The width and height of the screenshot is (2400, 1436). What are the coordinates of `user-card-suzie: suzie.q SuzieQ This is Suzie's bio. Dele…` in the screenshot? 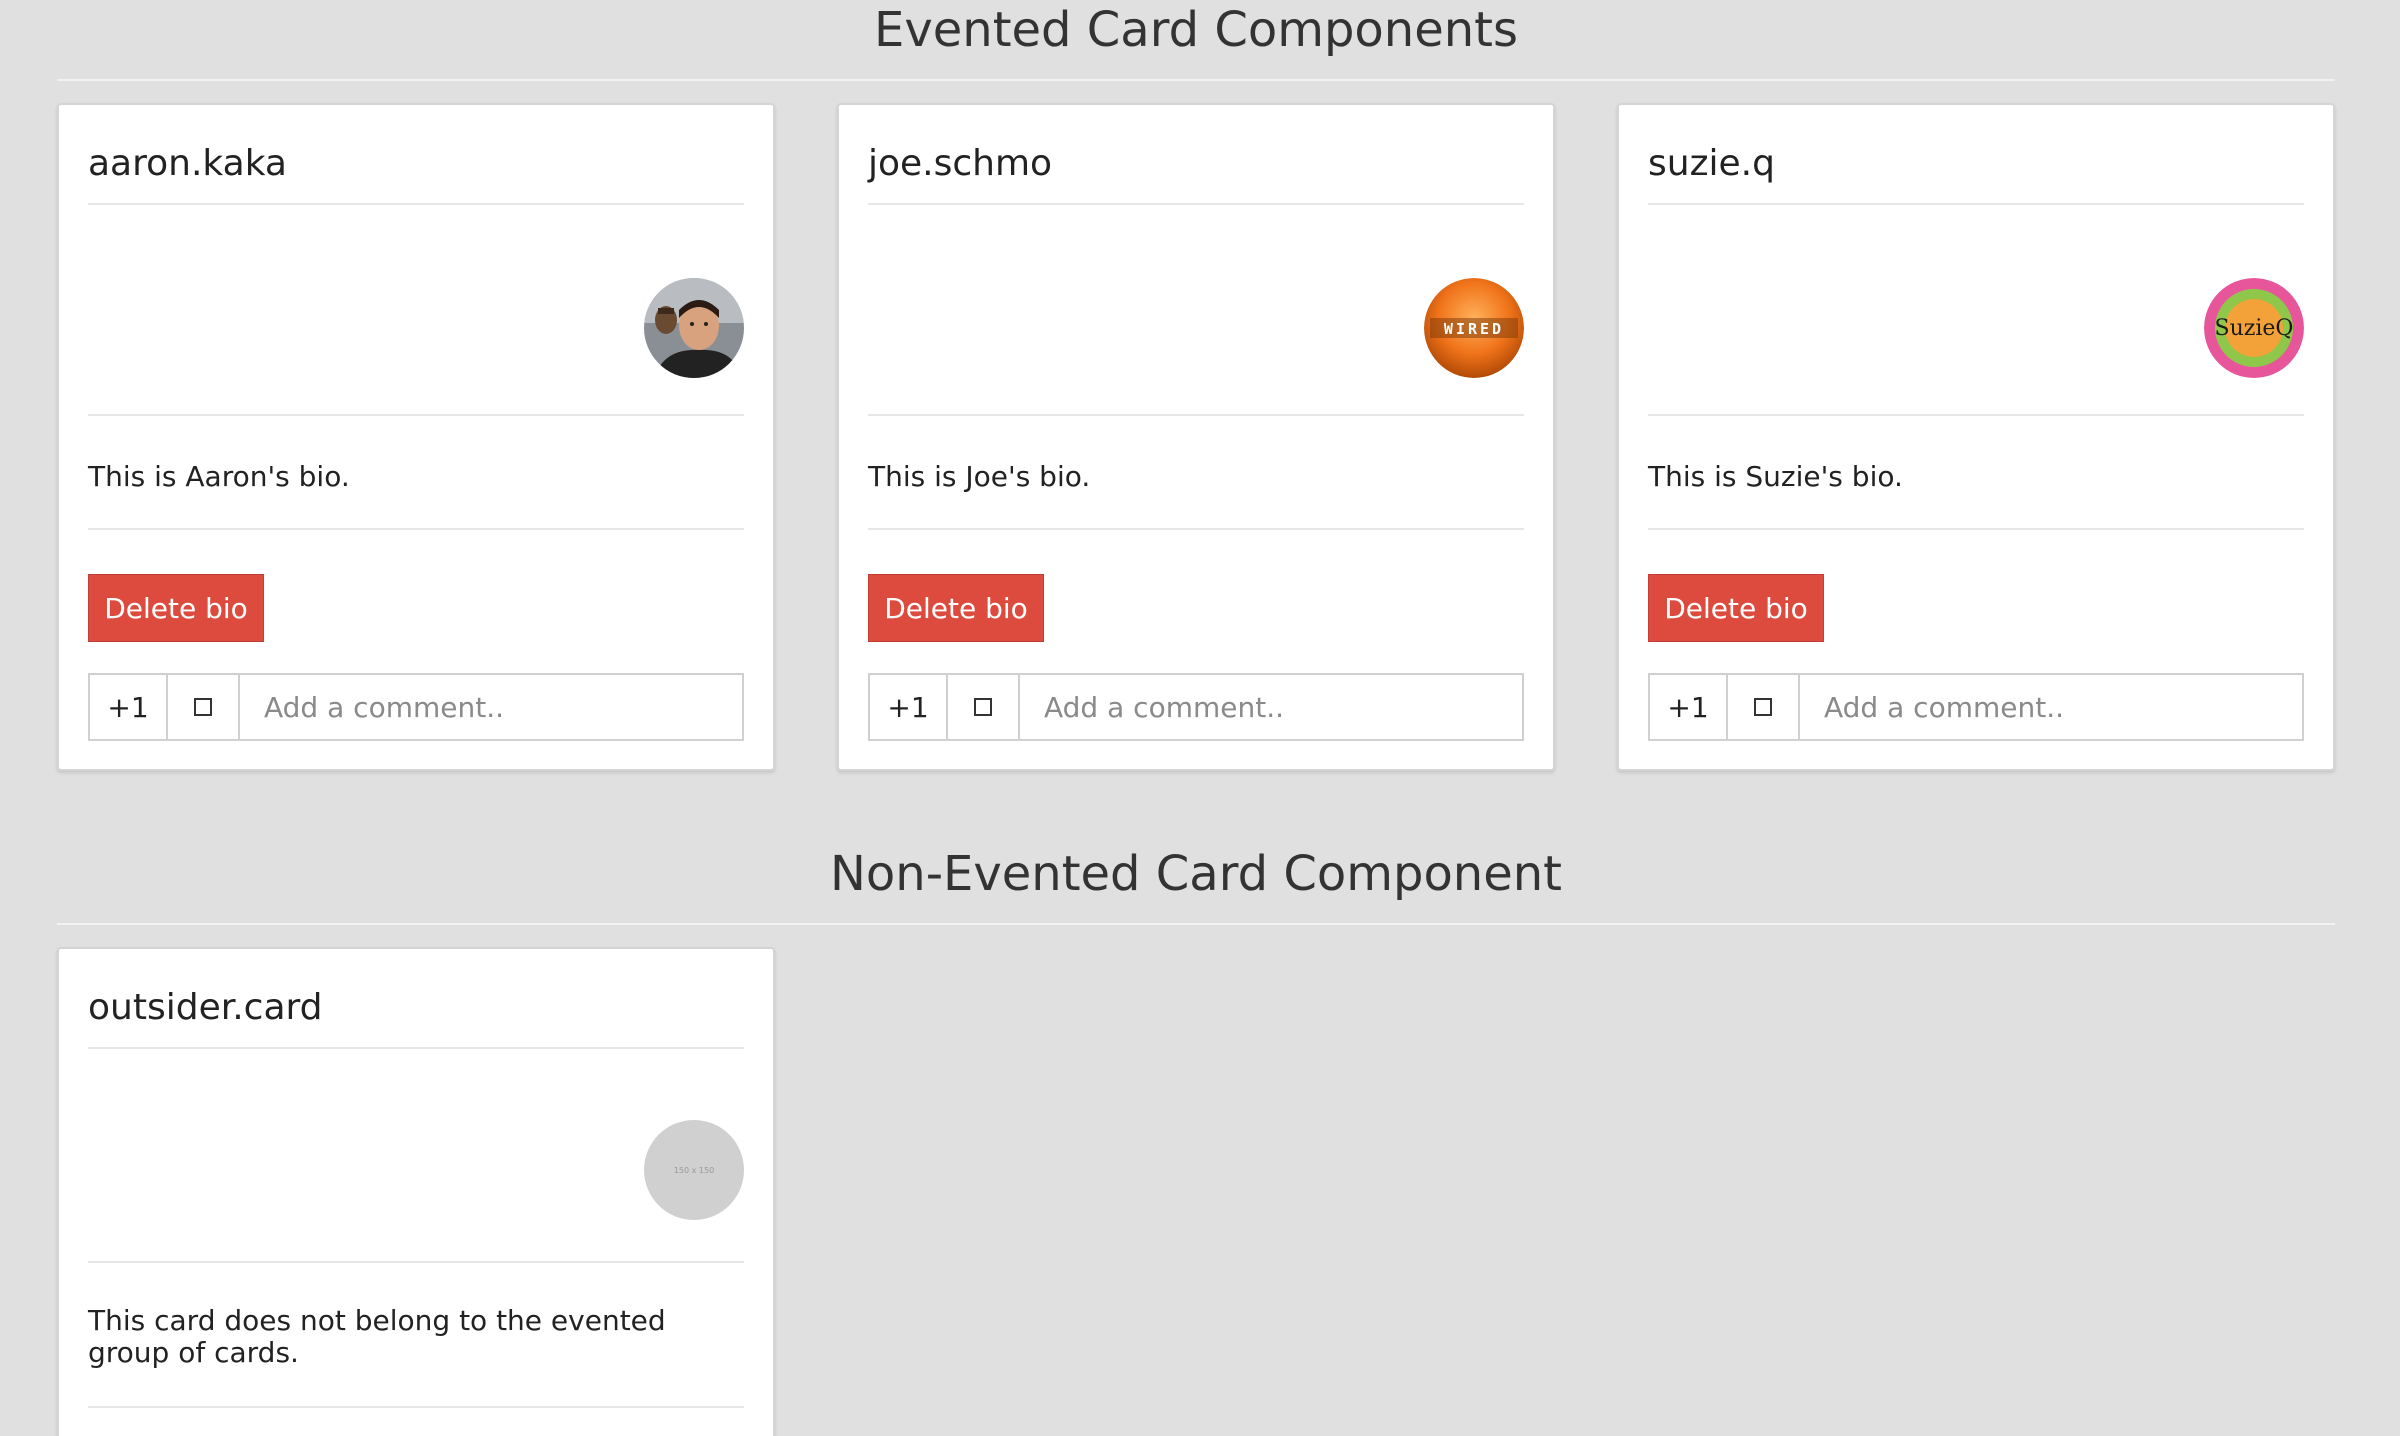 It's located at (1976, 437).